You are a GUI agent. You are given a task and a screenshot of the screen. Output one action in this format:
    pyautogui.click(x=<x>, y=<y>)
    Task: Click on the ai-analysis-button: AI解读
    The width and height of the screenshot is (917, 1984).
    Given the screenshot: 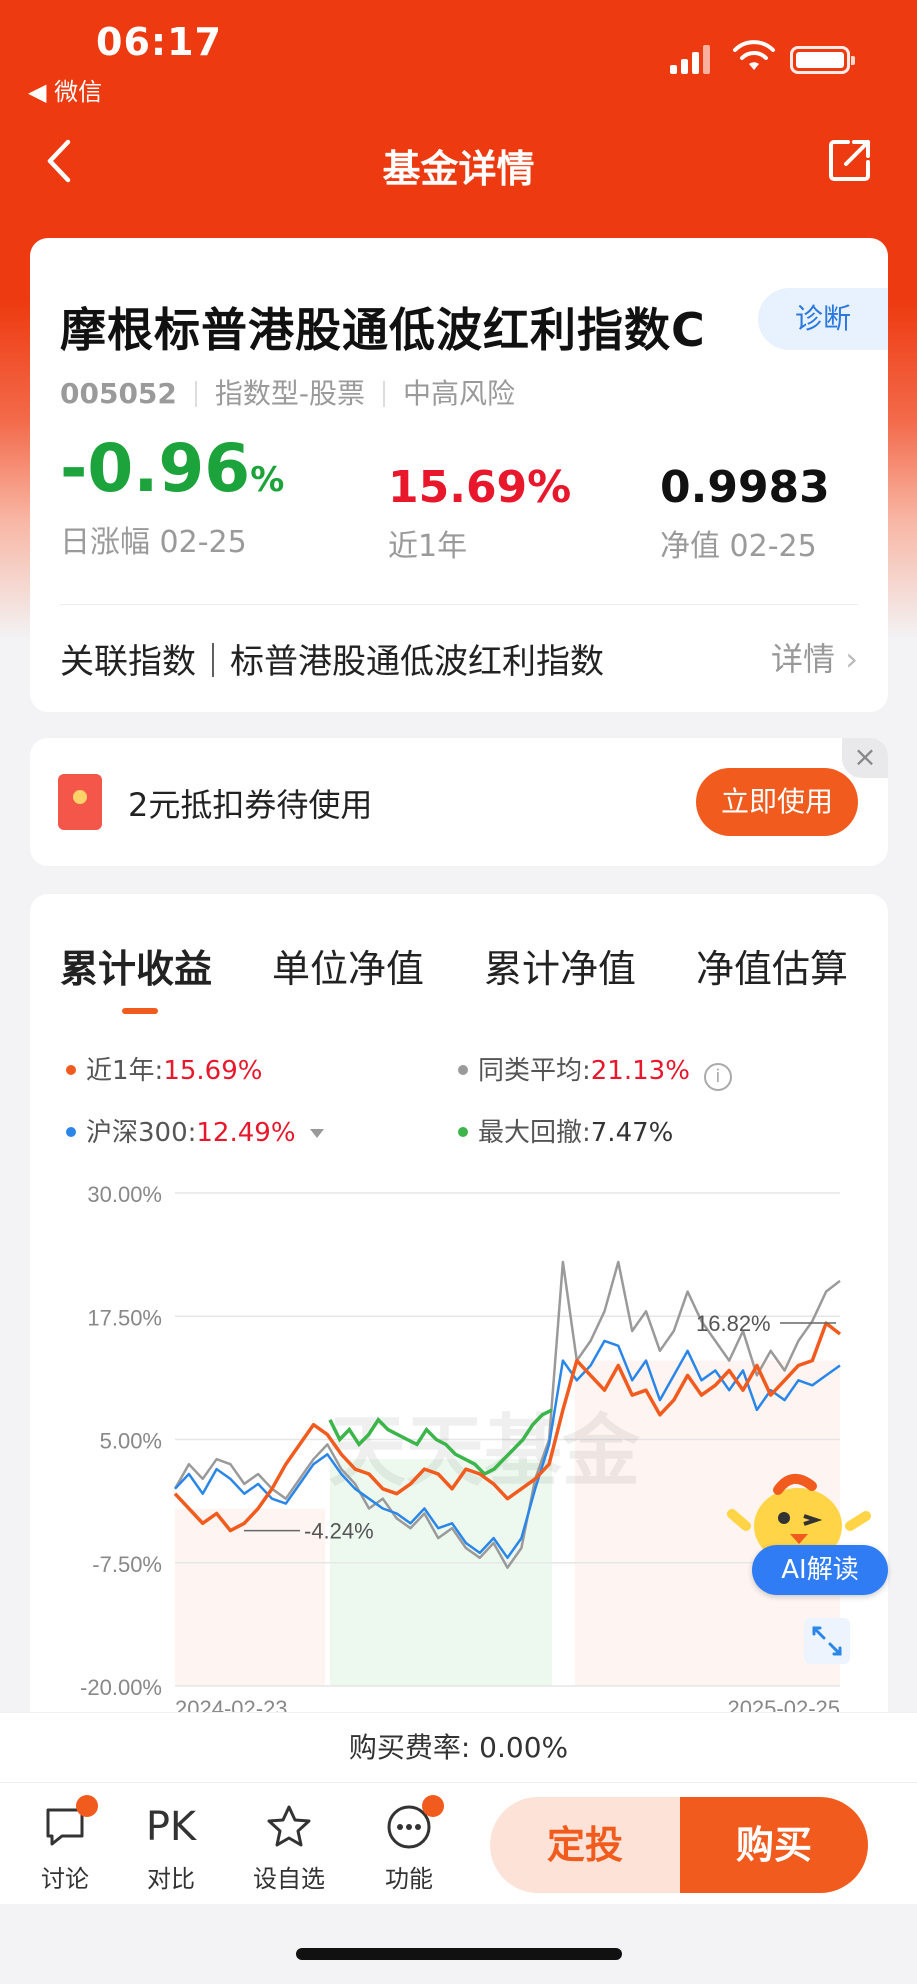 What is the action you would take?
    pyautogui.click(x=820, y=1570)
    